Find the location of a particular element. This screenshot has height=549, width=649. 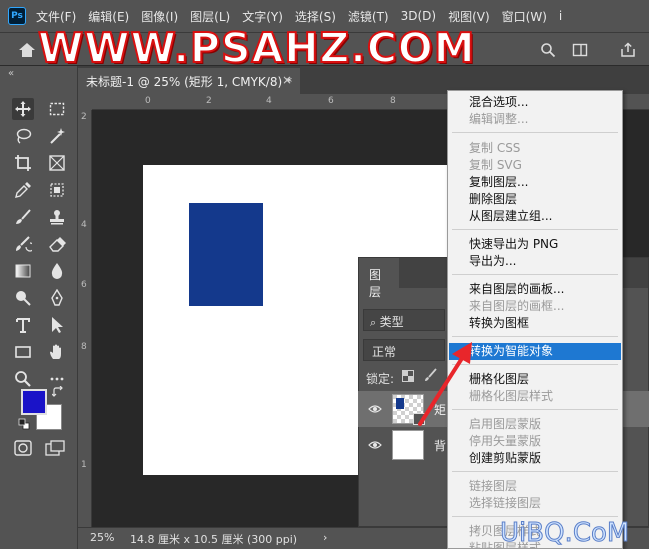

menu-item-link-layers: 链接图层 is located at coordinates (535, 486).